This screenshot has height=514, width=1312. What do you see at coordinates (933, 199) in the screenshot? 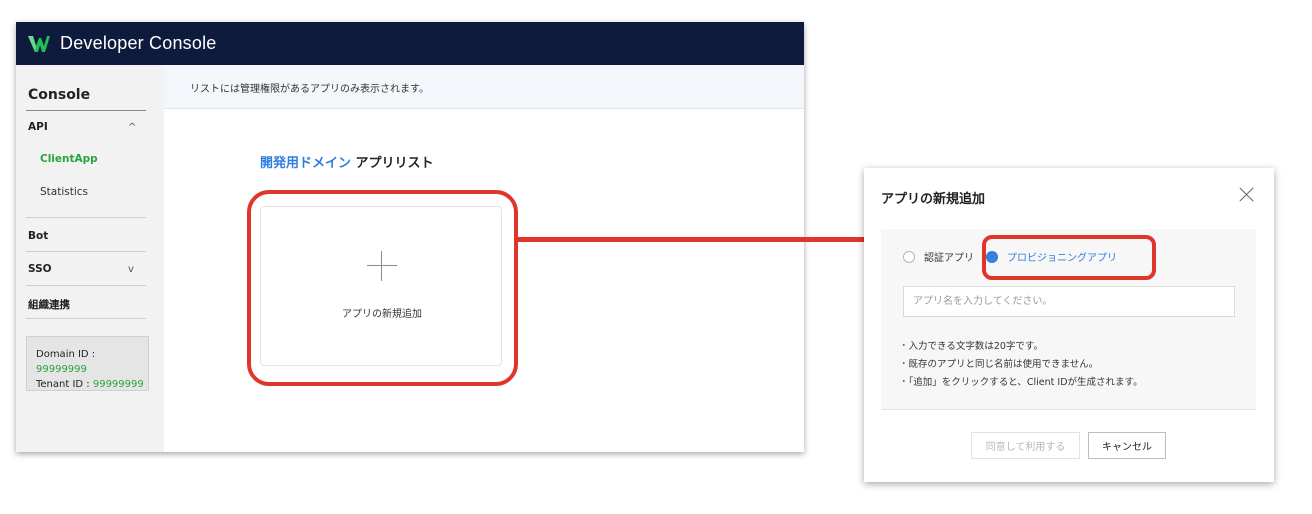
I see `dialog-title: アプリの新規追加` at bounding box center [933, 199].